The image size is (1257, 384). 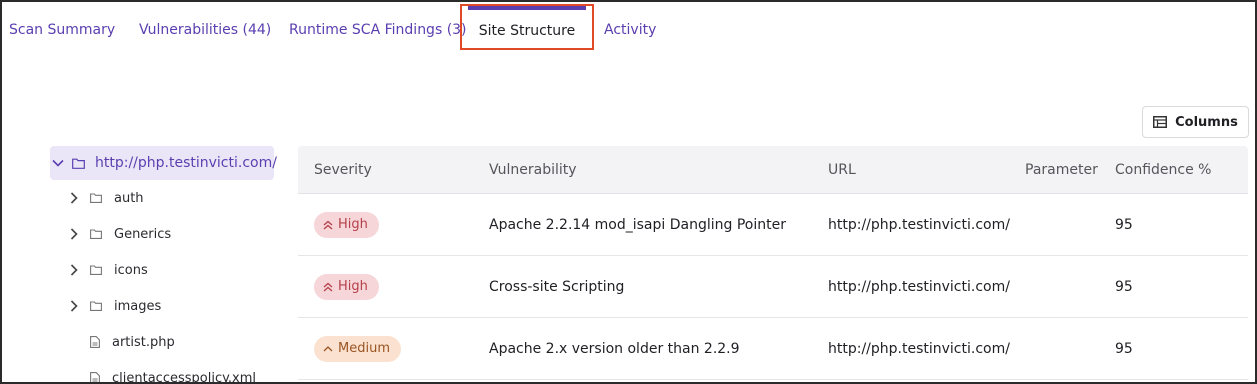 What do you see at coordinates (184, 377) in the screenshot?
I see `tree-item-label: clientaccesspolicy.xml` at bounding box center [184, 377].